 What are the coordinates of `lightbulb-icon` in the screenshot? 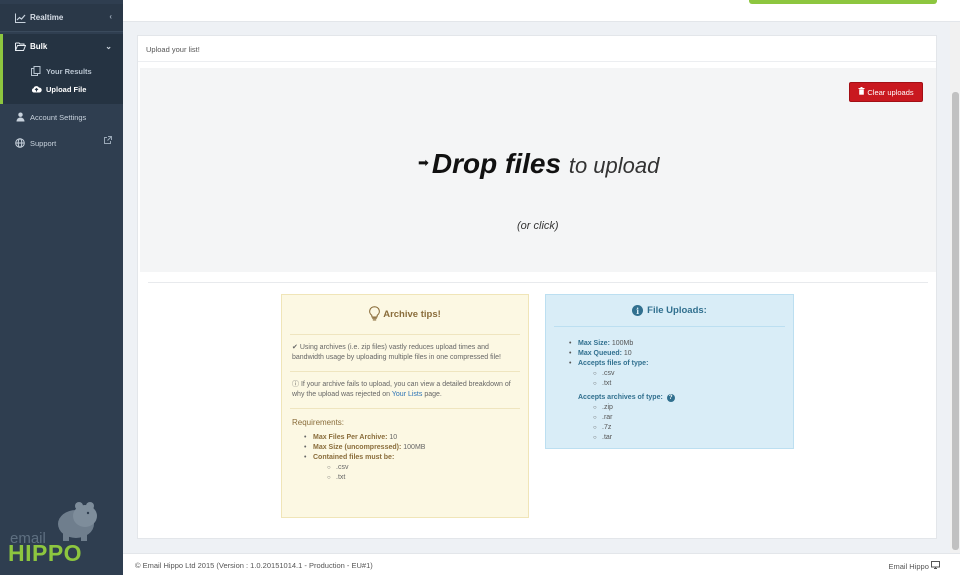 It's located at (375, 314).